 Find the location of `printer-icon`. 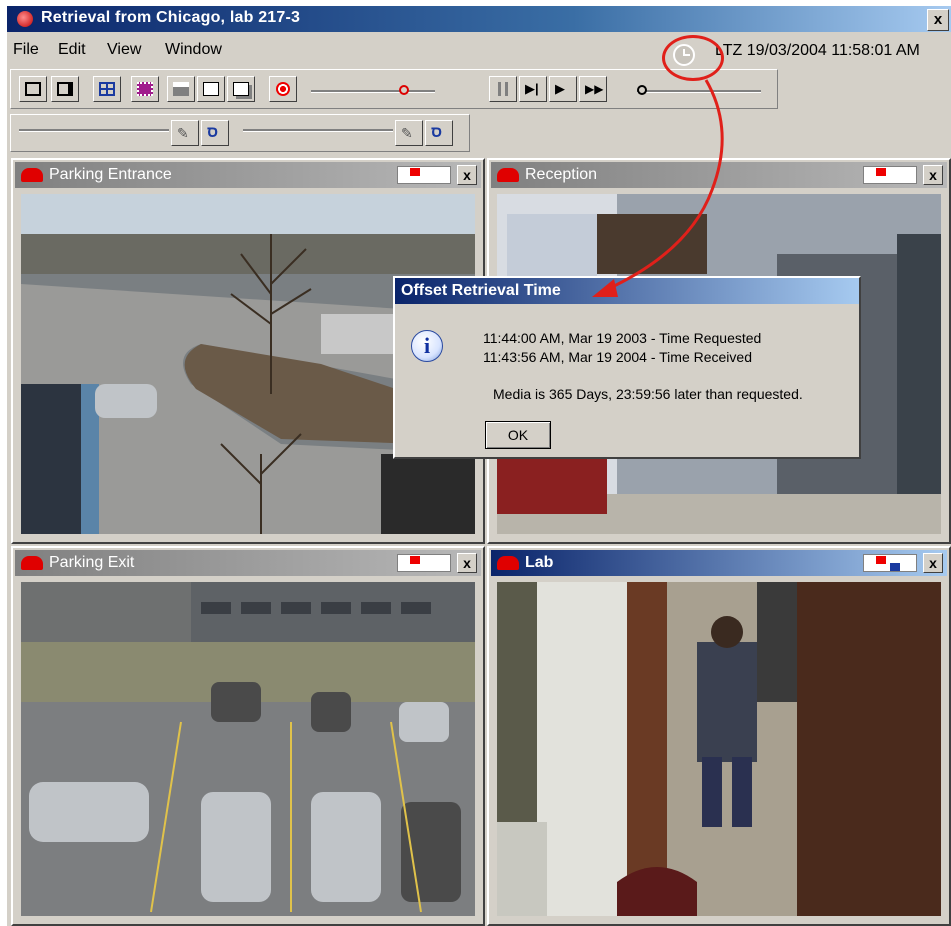

printer-icon is located at coordinates (181, 89).